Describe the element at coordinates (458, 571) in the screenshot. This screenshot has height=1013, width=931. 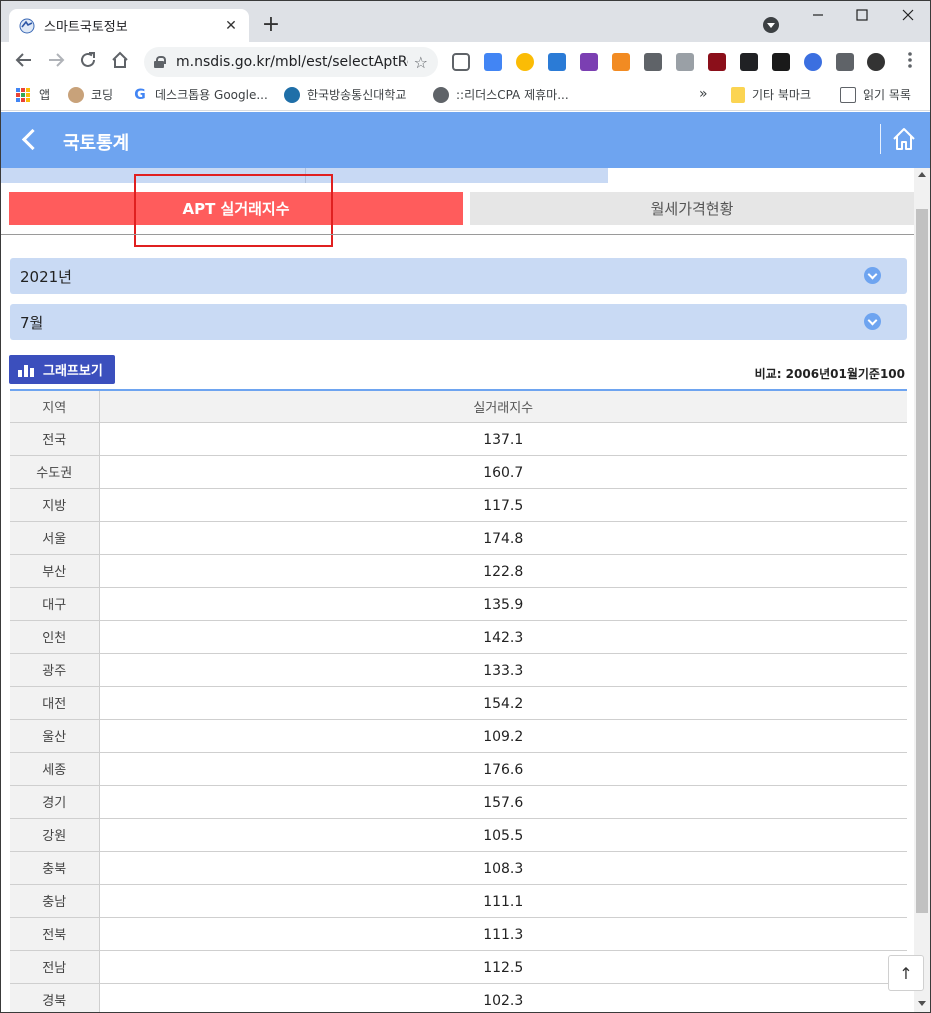
I see `table-row: 부산 122.8` at that location.